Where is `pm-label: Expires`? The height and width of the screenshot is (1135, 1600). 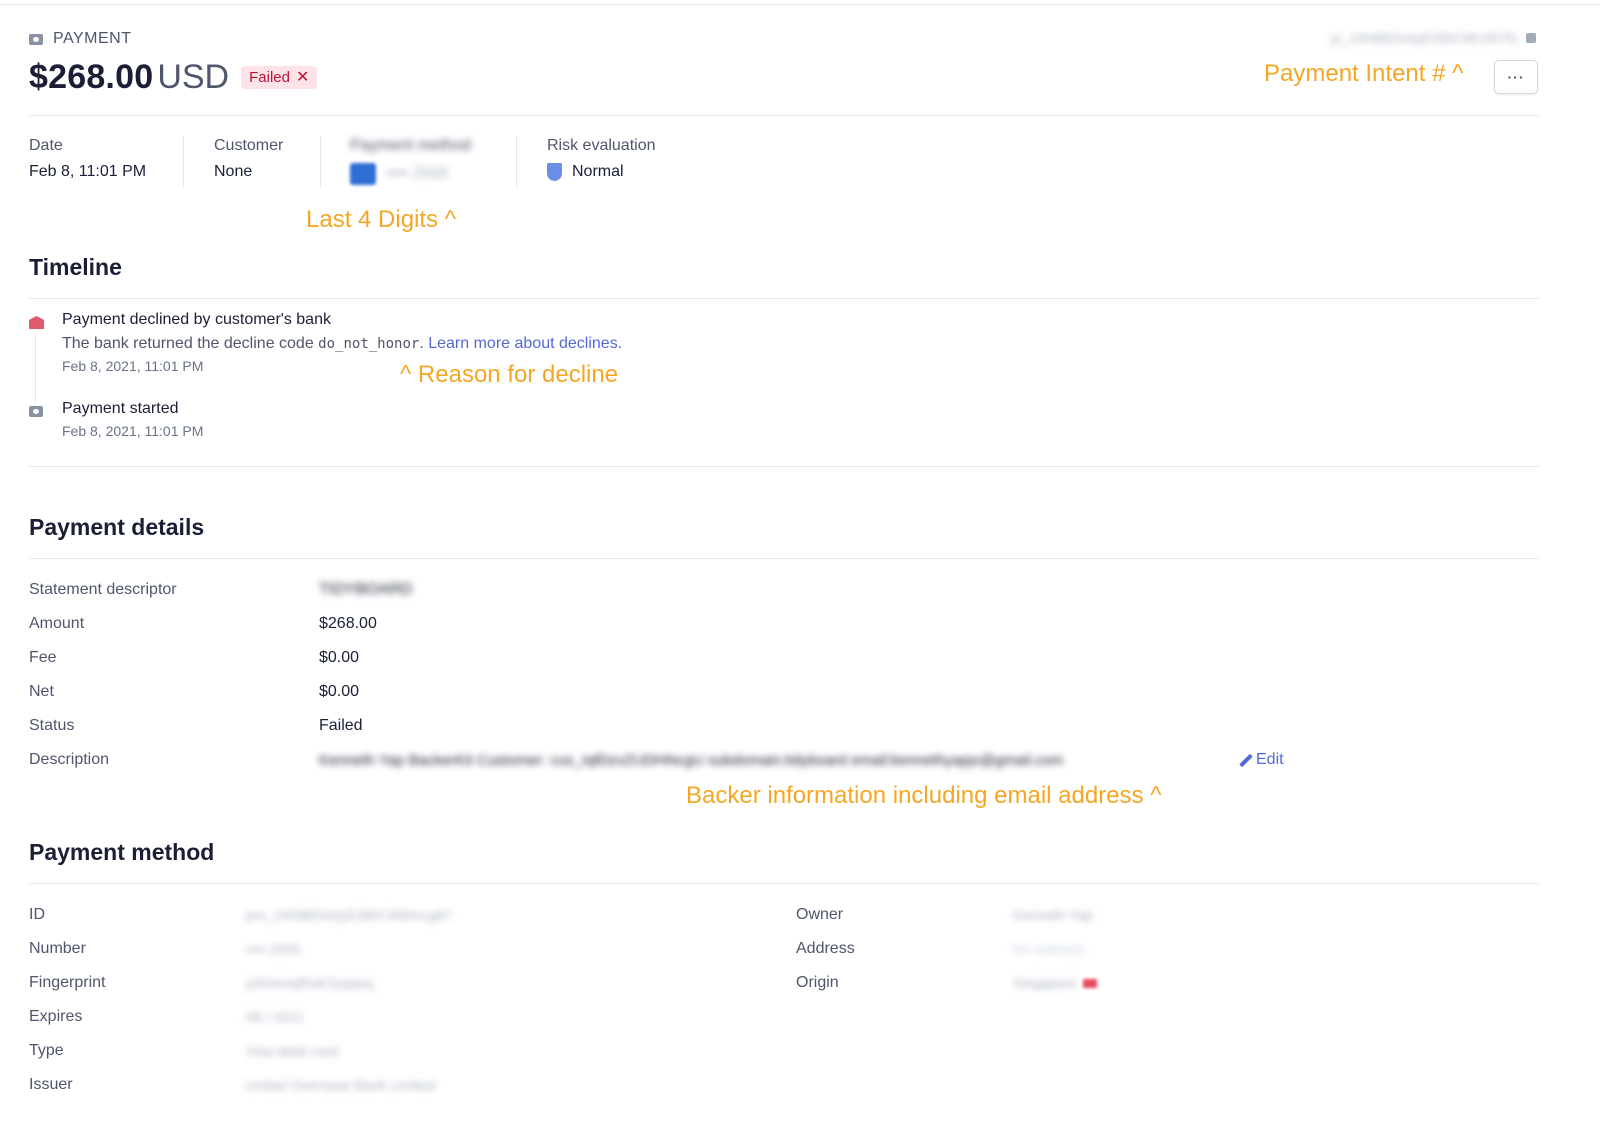 pm-label: Expires is located at coordinates (56, 1016).